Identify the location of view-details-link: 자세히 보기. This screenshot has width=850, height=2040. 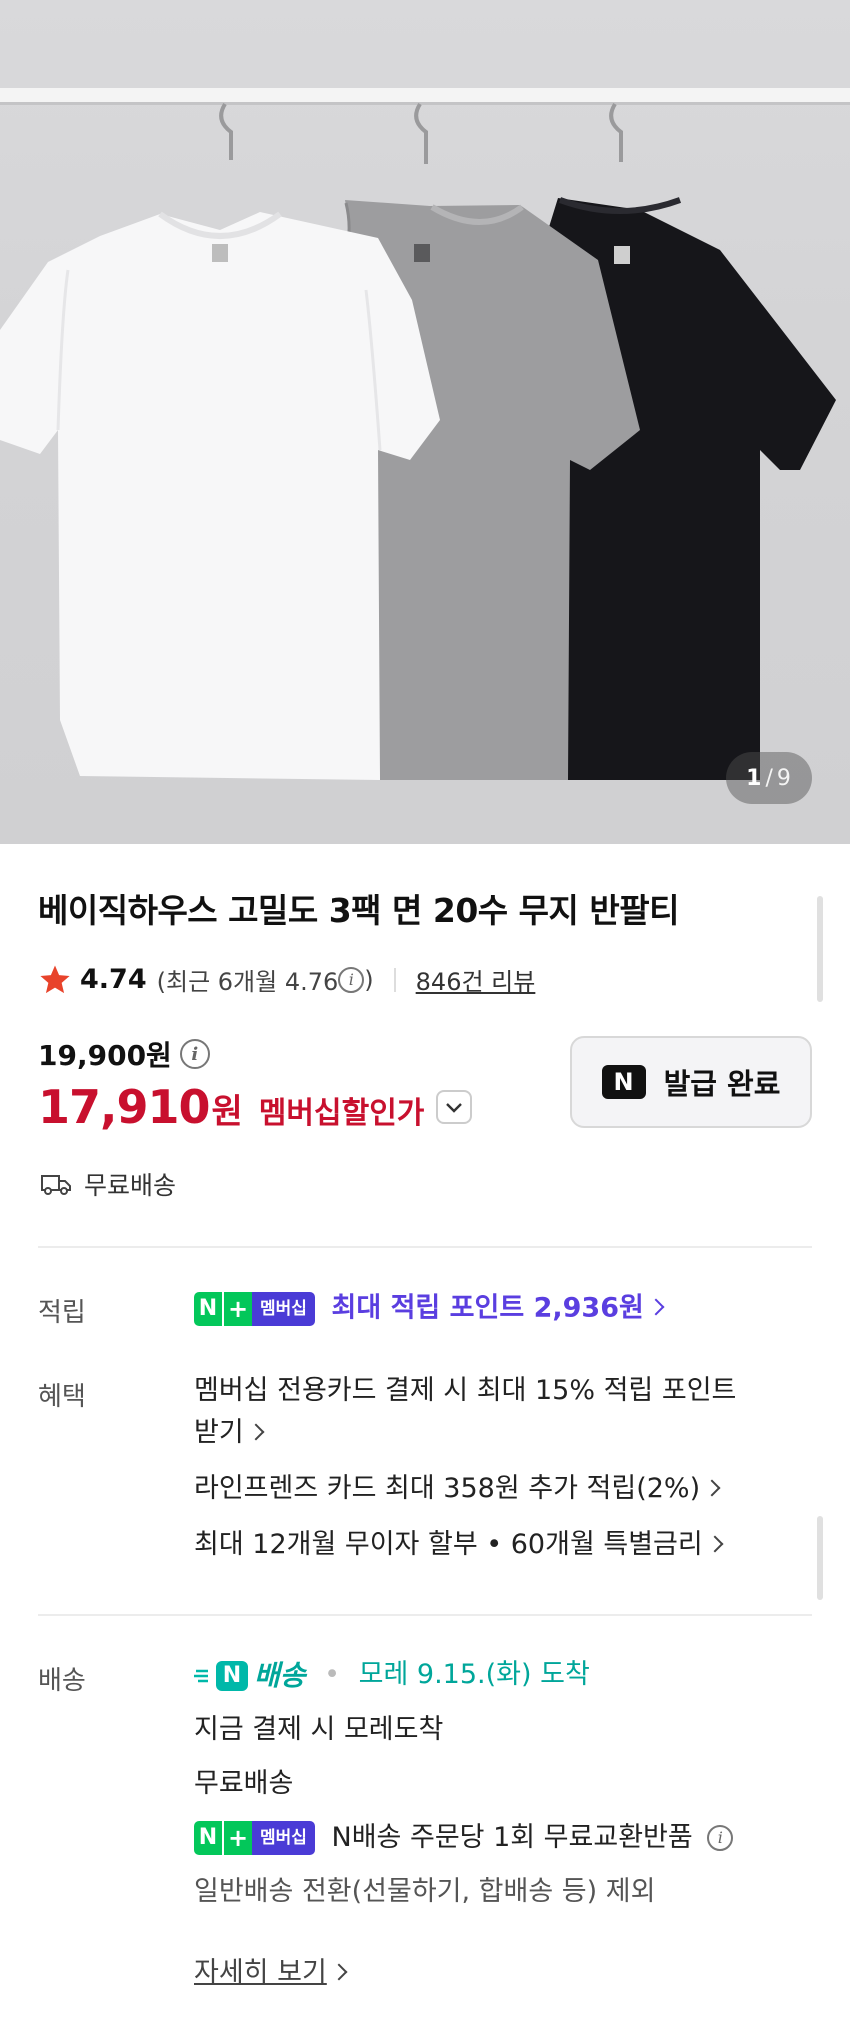
(271, 1969).